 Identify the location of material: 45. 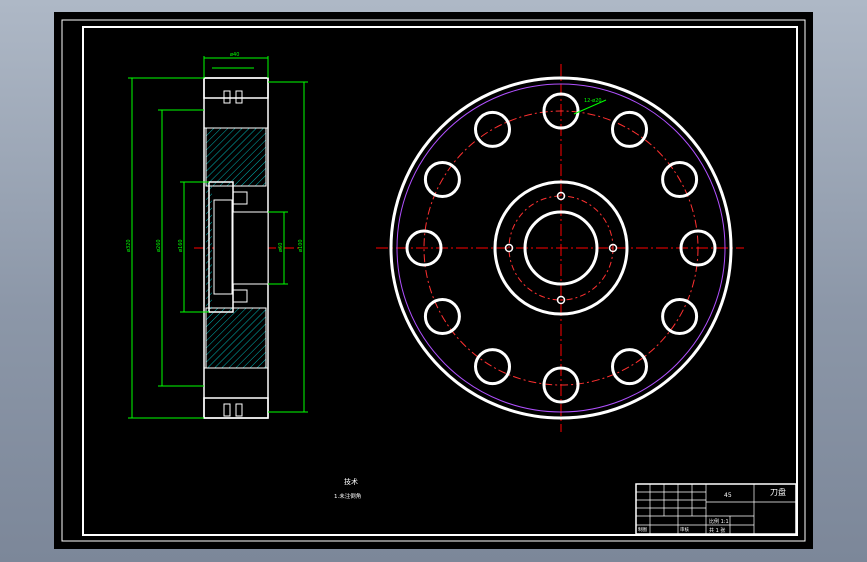
(728, 495).